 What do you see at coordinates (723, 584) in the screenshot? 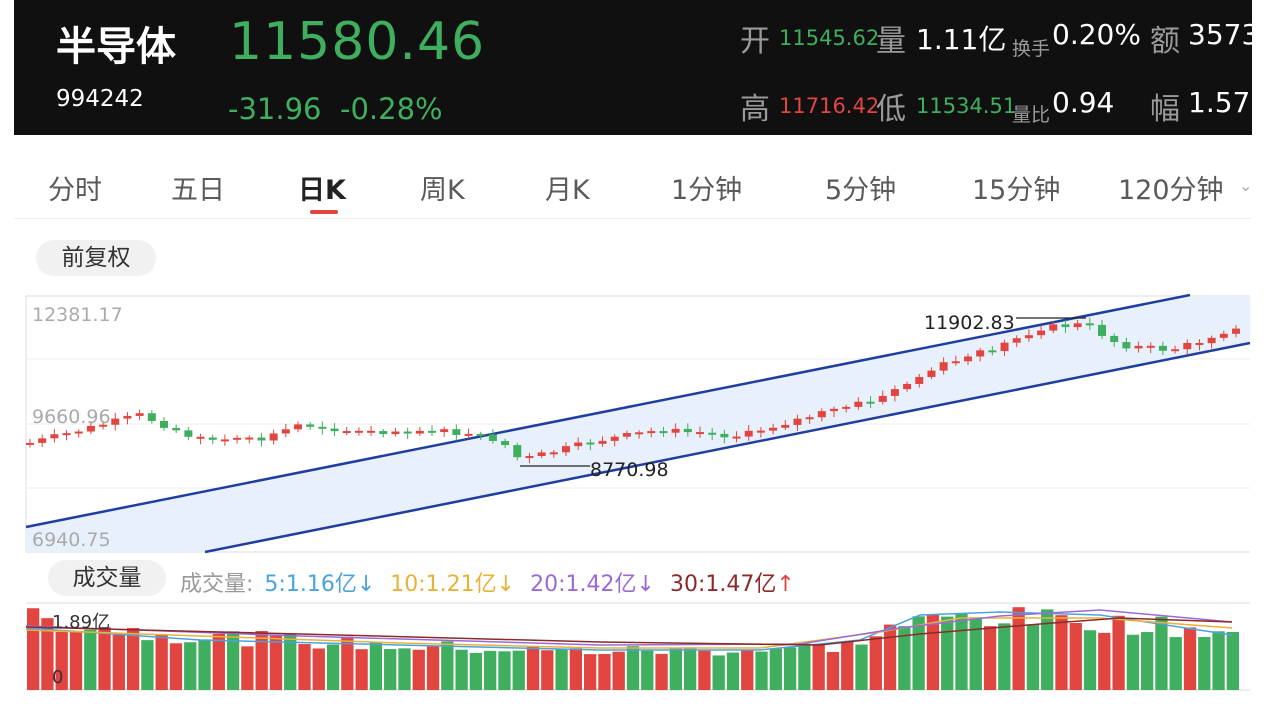
I see `vol-ma30: 30:1.47亿` at bounding box center [723, 584].